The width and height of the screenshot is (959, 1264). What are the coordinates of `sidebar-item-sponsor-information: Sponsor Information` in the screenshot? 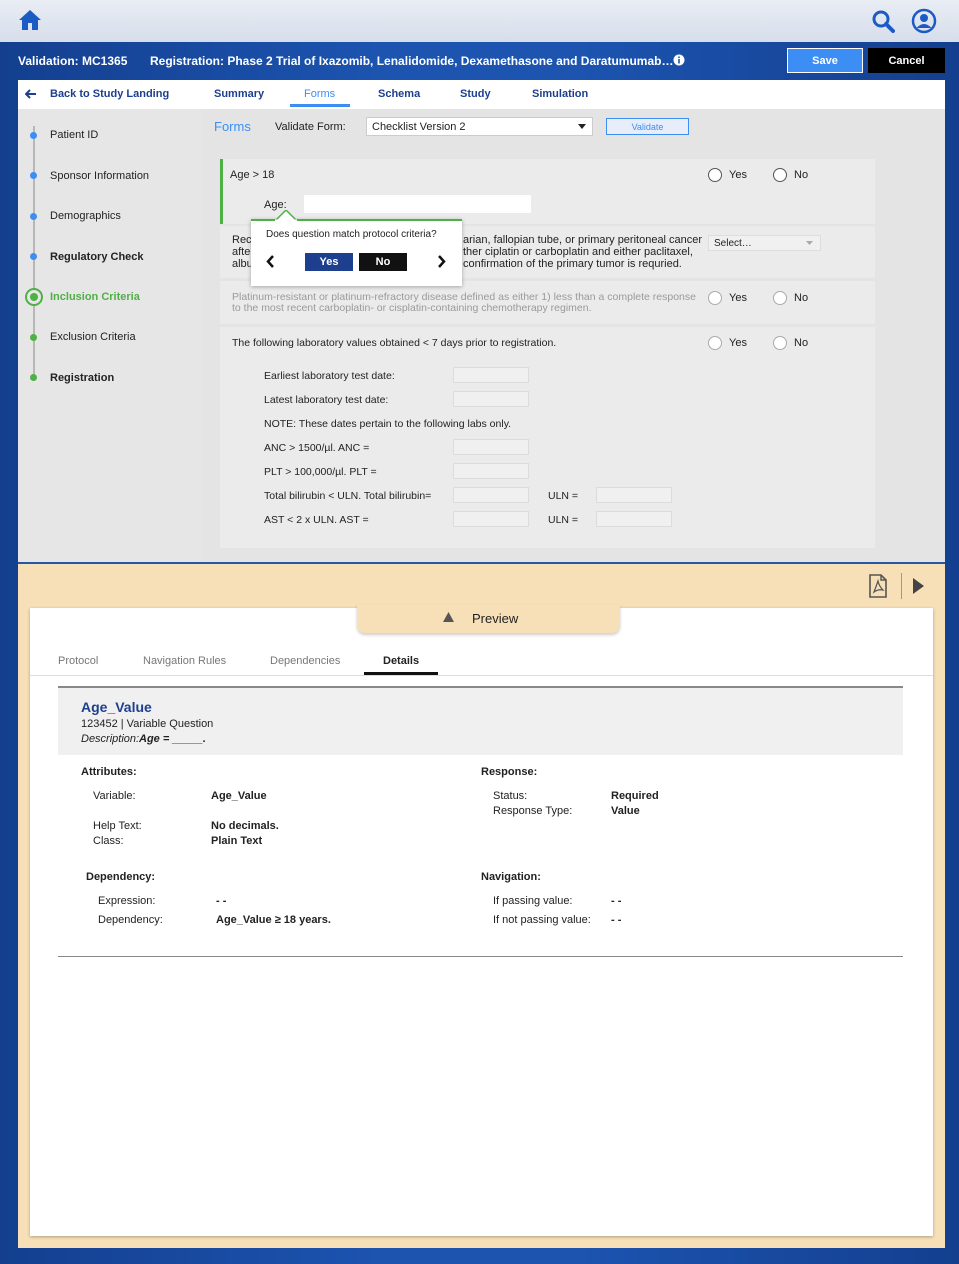 It's located at (99, 176).